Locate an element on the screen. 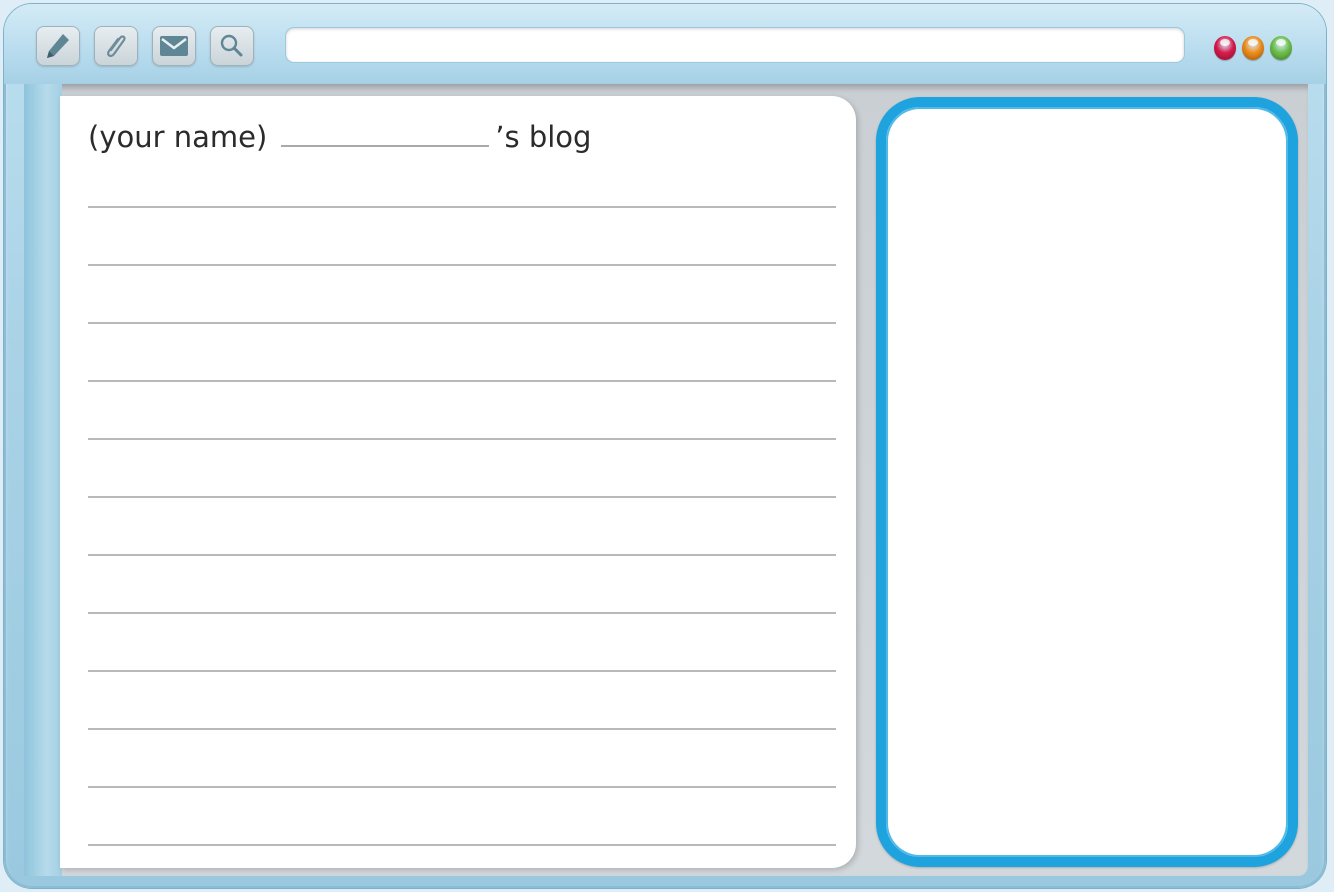  blog-title: (your name) ’s blog is located at coordinates (339, 140).